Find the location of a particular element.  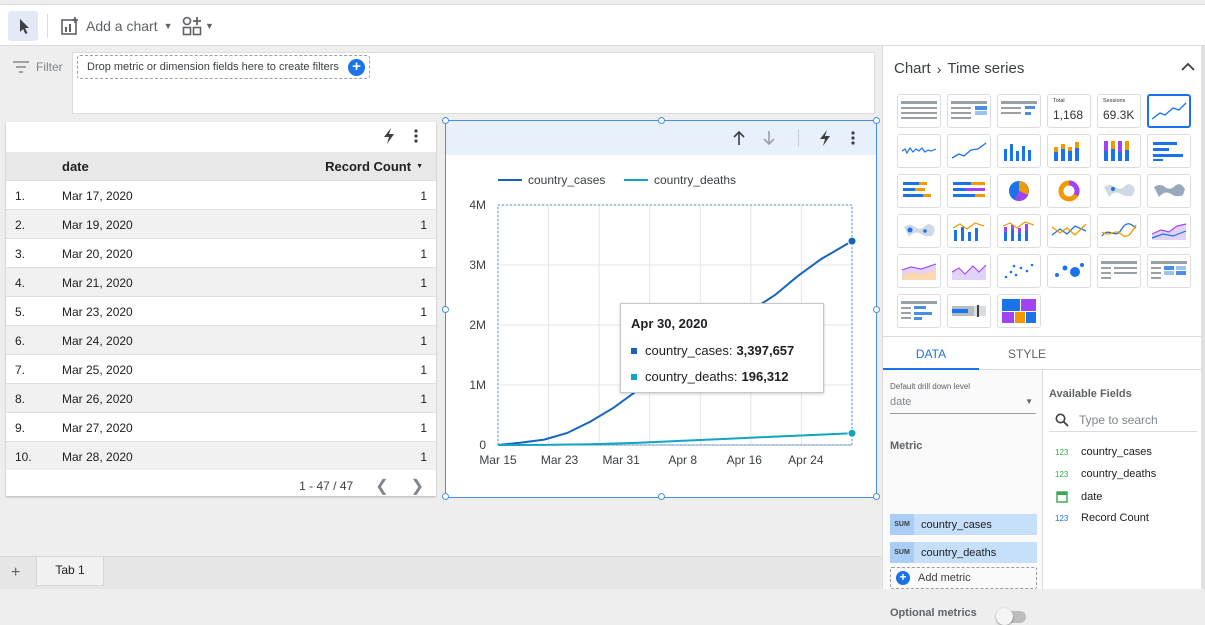

add-control-button: ▼ is located at coordinates (197, 26).